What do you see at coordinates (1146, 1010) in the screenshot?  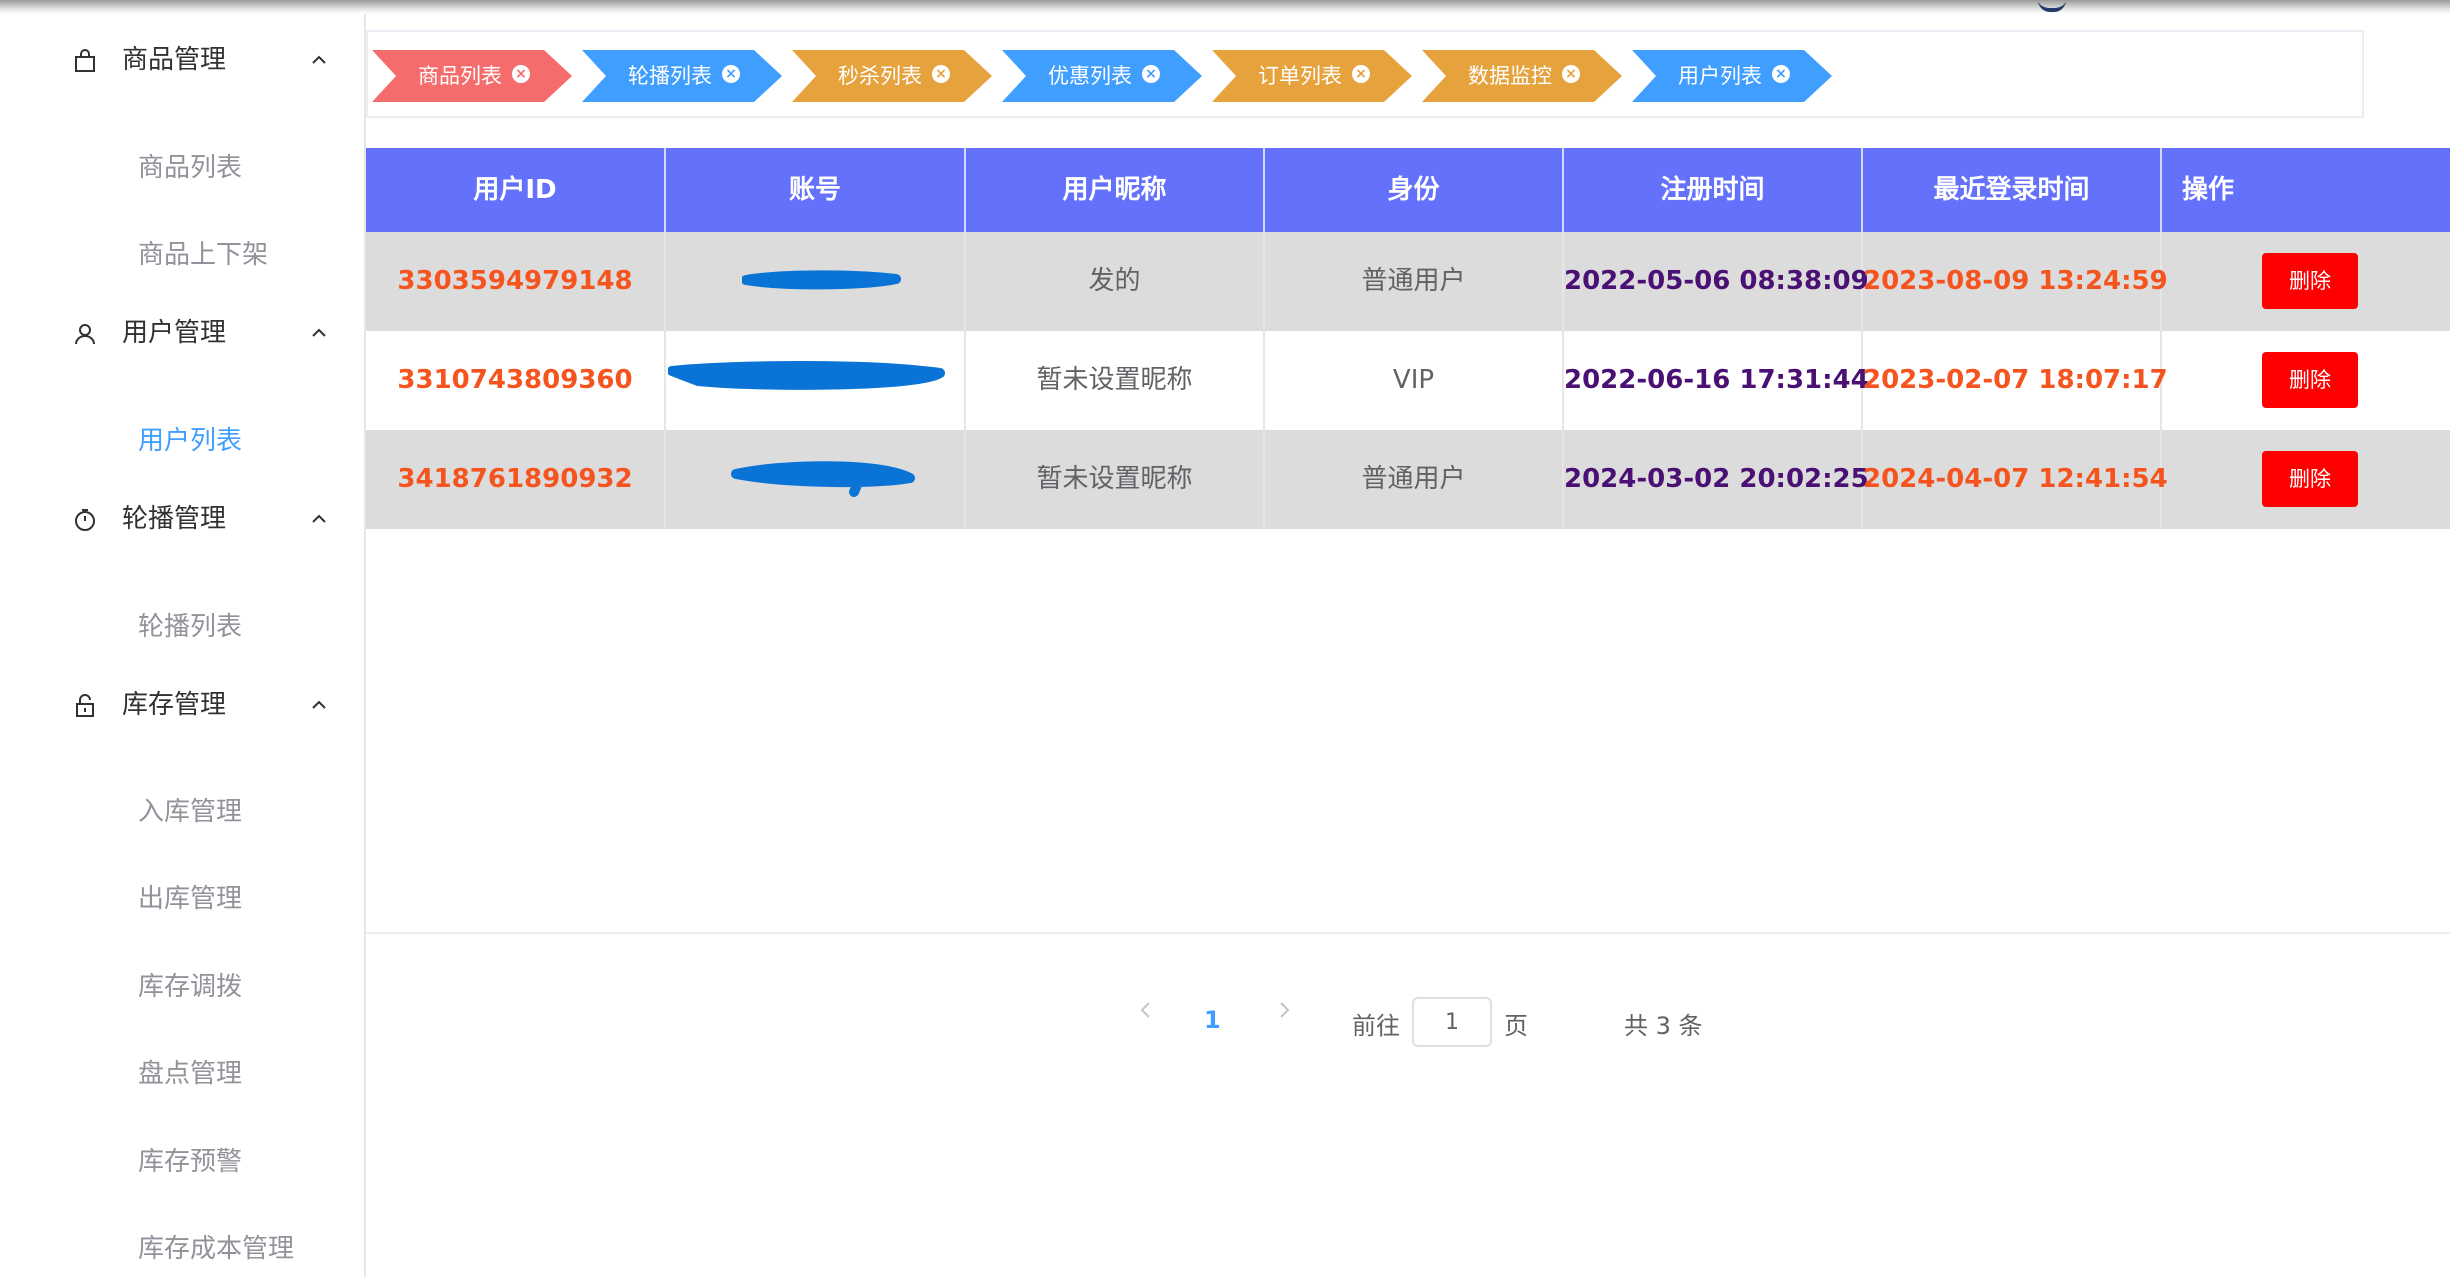 I see `chevron-left-icon` at bounding box center [1146, 1010].